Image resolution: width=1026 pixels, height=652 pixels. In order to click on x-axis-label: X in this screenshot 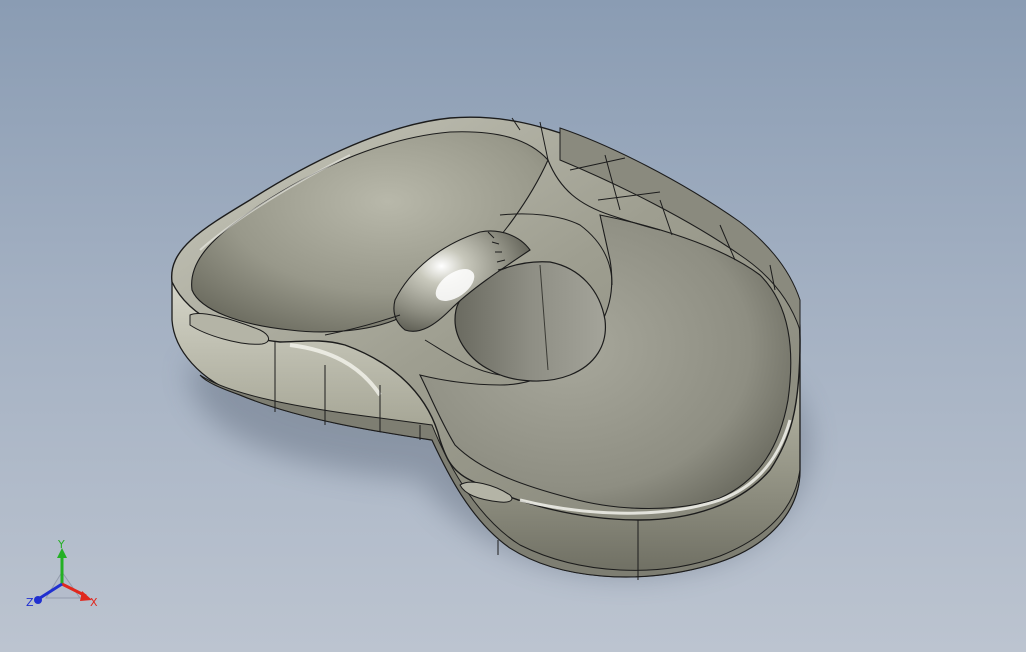, I will do `click(94, 602)`.